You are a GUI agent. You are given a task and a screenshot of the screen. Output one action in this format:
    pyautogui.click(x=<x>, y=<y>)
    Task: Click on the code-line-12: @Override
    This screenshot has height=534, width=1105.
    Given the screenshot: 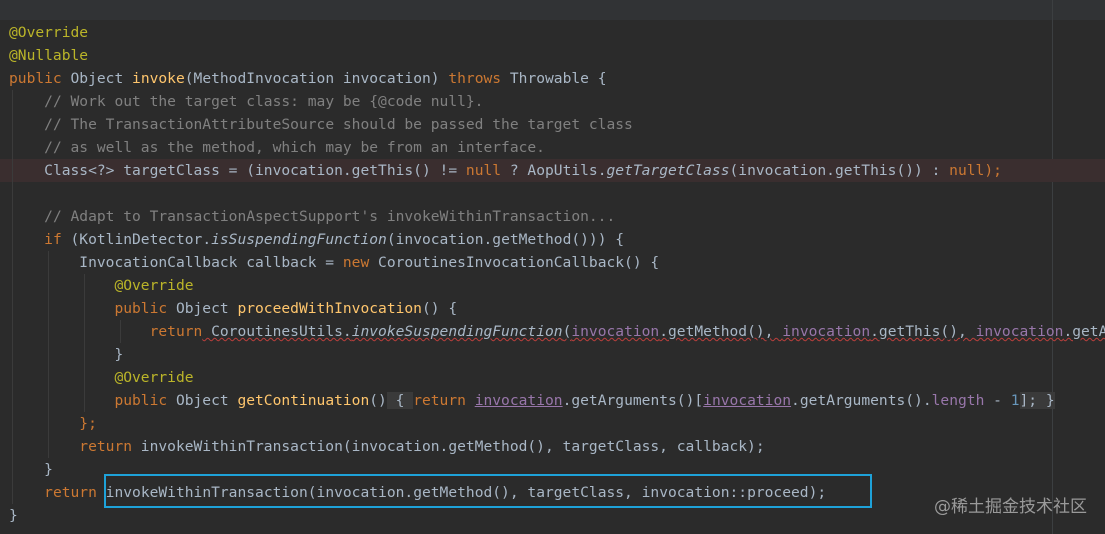 What is the action you would take?
    pyautogui.click(x=552, y=285)
    